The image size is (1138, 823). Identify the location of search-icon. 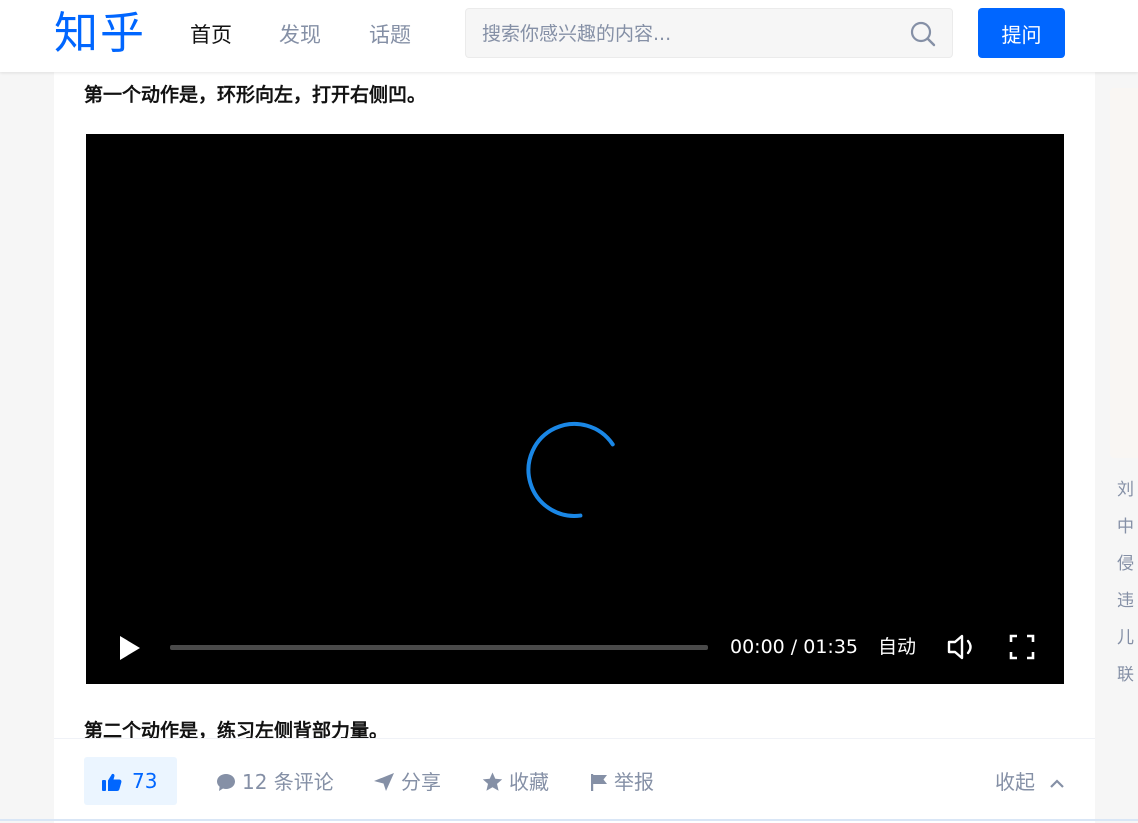
(923, 35).